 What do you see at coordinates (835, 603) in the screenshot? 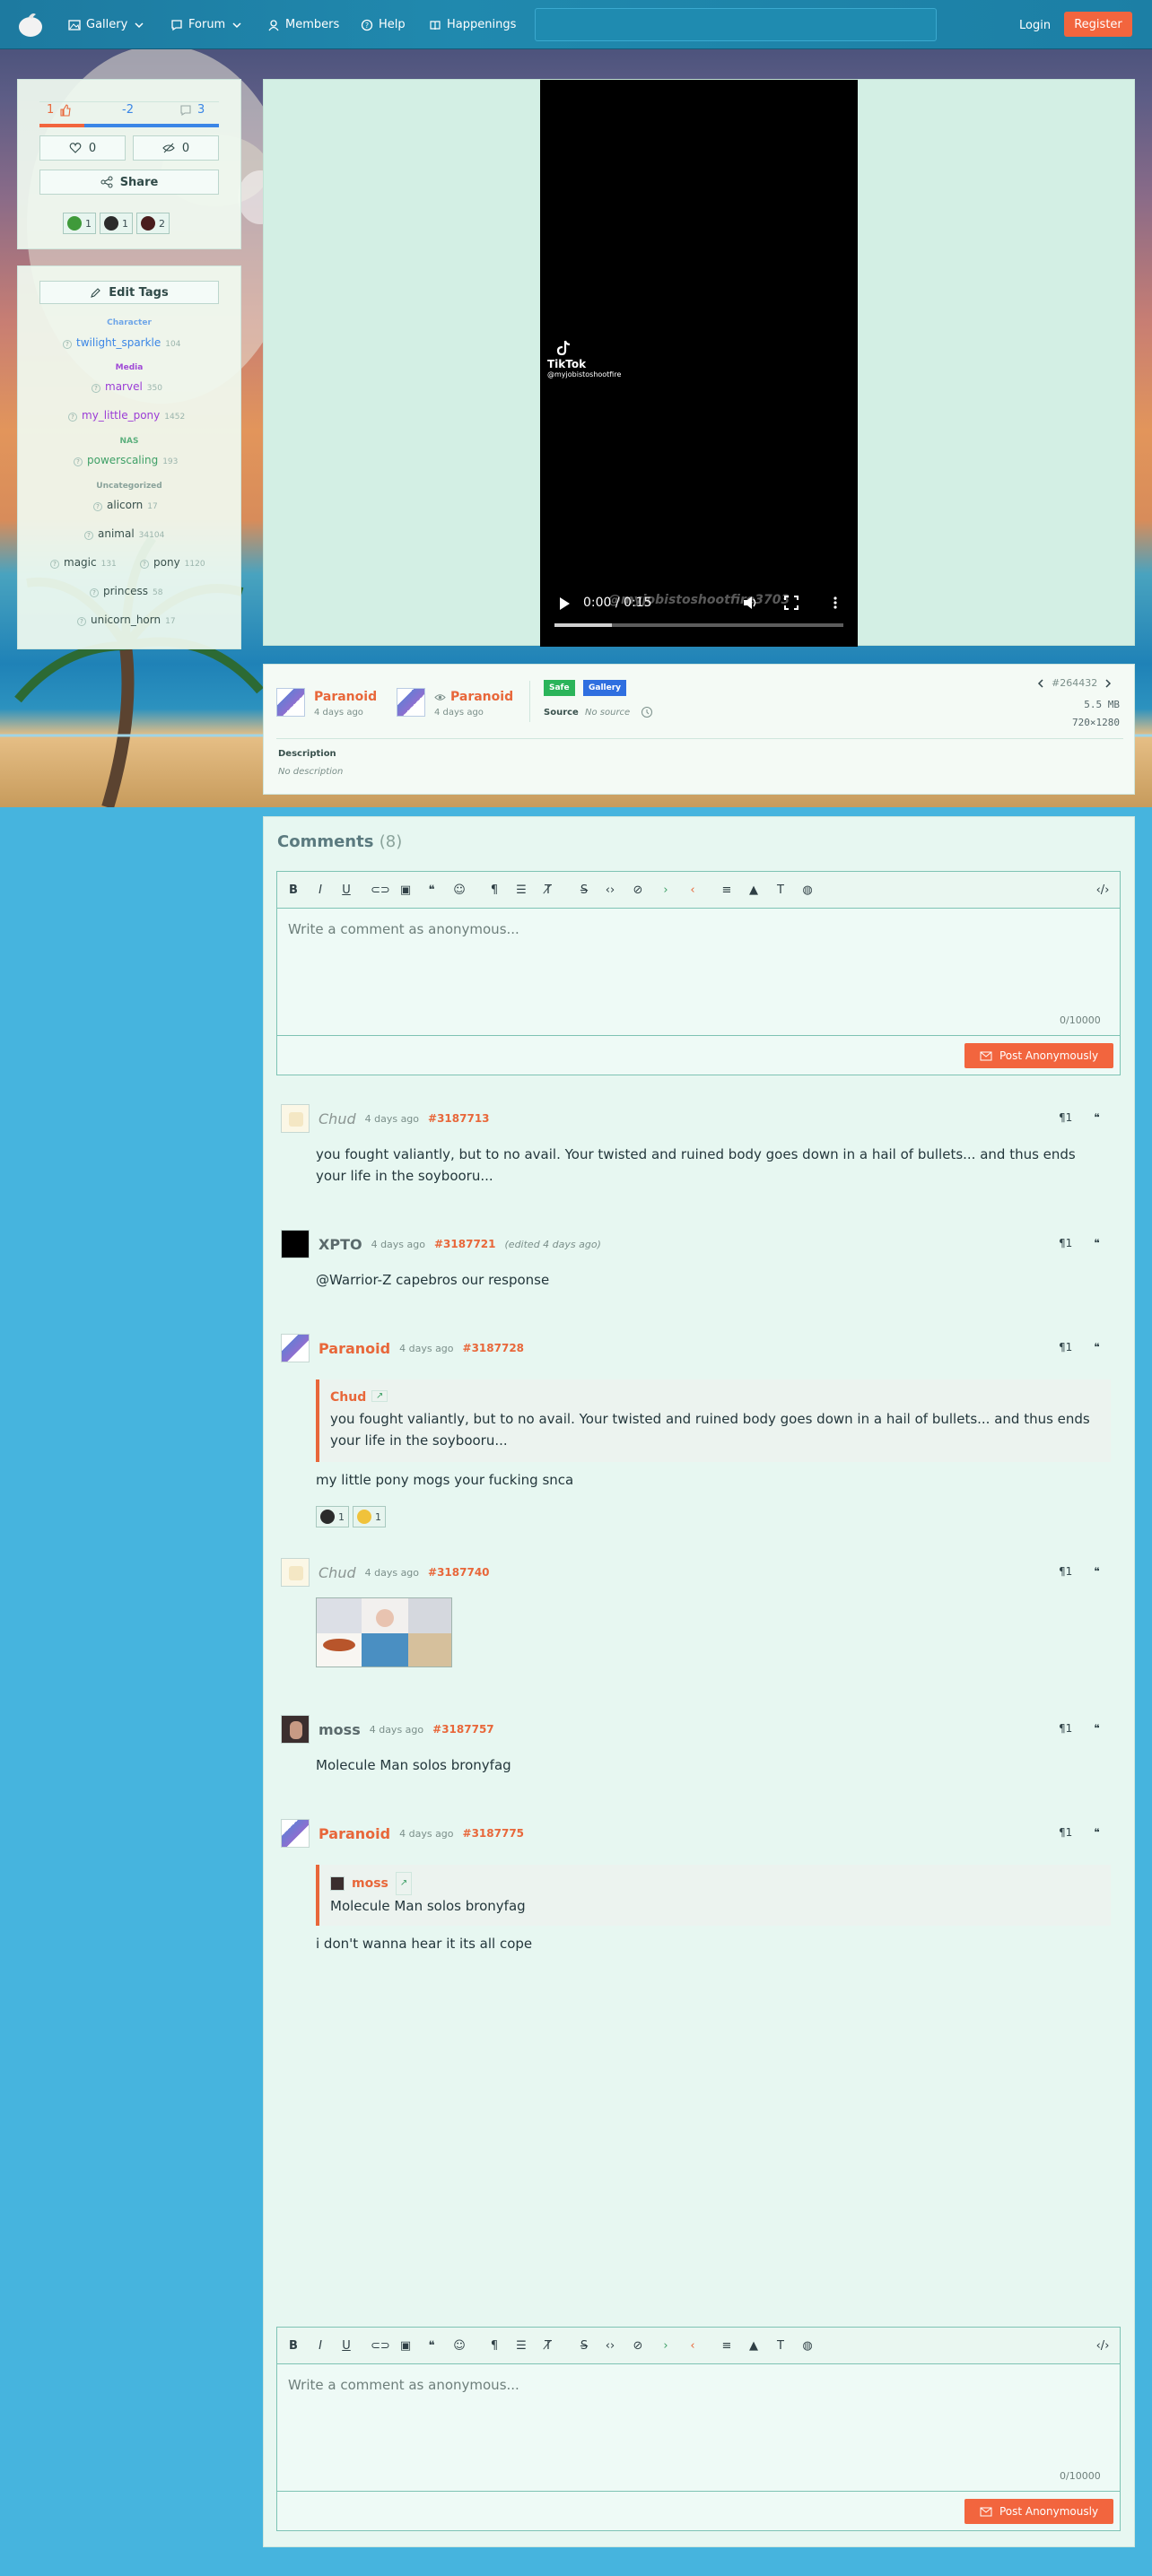
I see `more-options-icon` at bounding box center [835, 603].